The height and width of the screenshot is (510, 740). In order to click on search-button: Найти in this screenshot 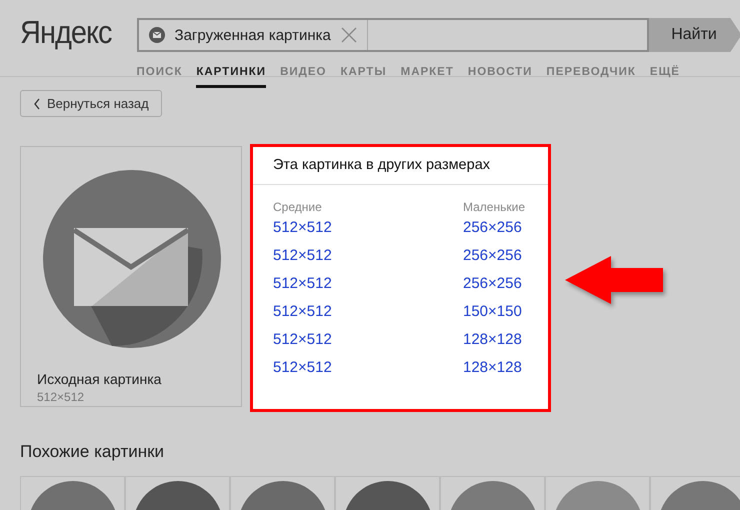, I will do `click(694, 35)`.